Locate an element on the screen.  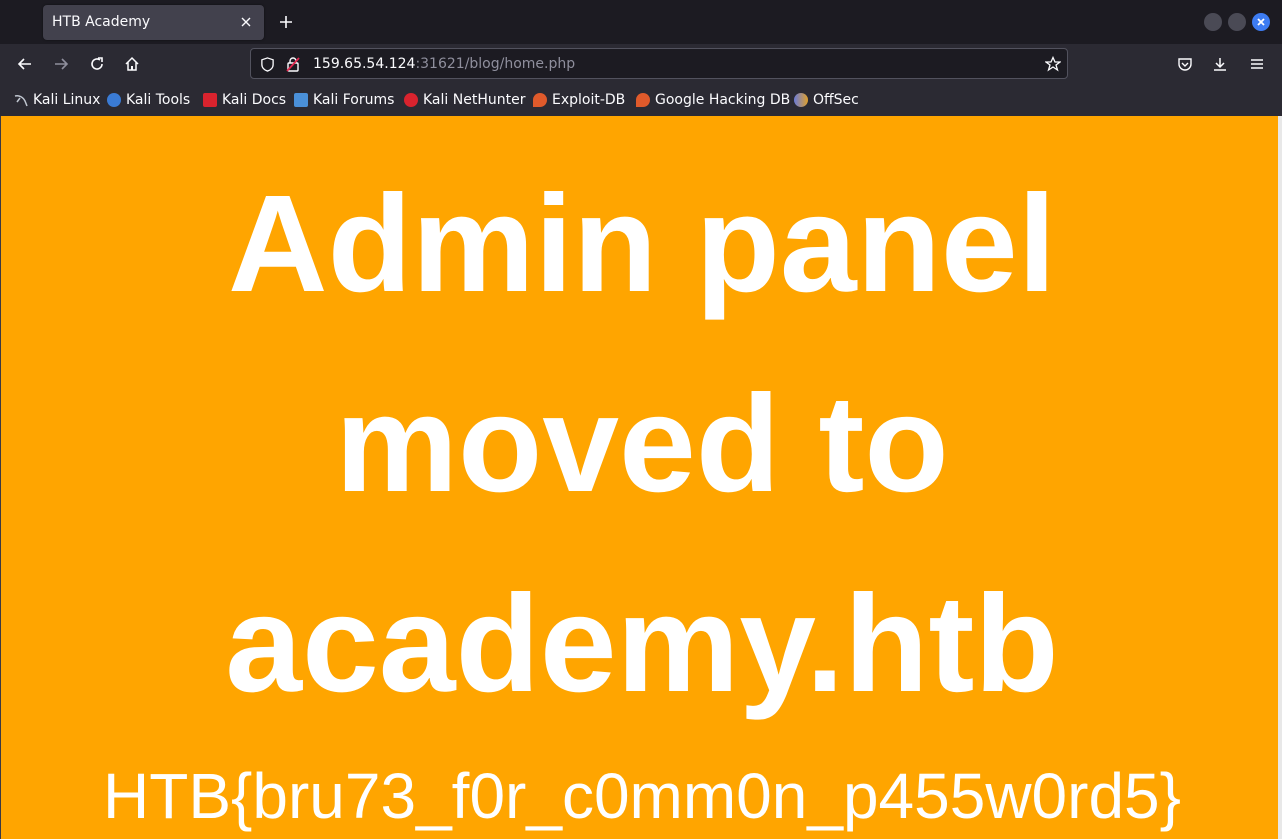
bookmark-kali-nethunter: Kali NetHunter is located at coordinates (464, 100).